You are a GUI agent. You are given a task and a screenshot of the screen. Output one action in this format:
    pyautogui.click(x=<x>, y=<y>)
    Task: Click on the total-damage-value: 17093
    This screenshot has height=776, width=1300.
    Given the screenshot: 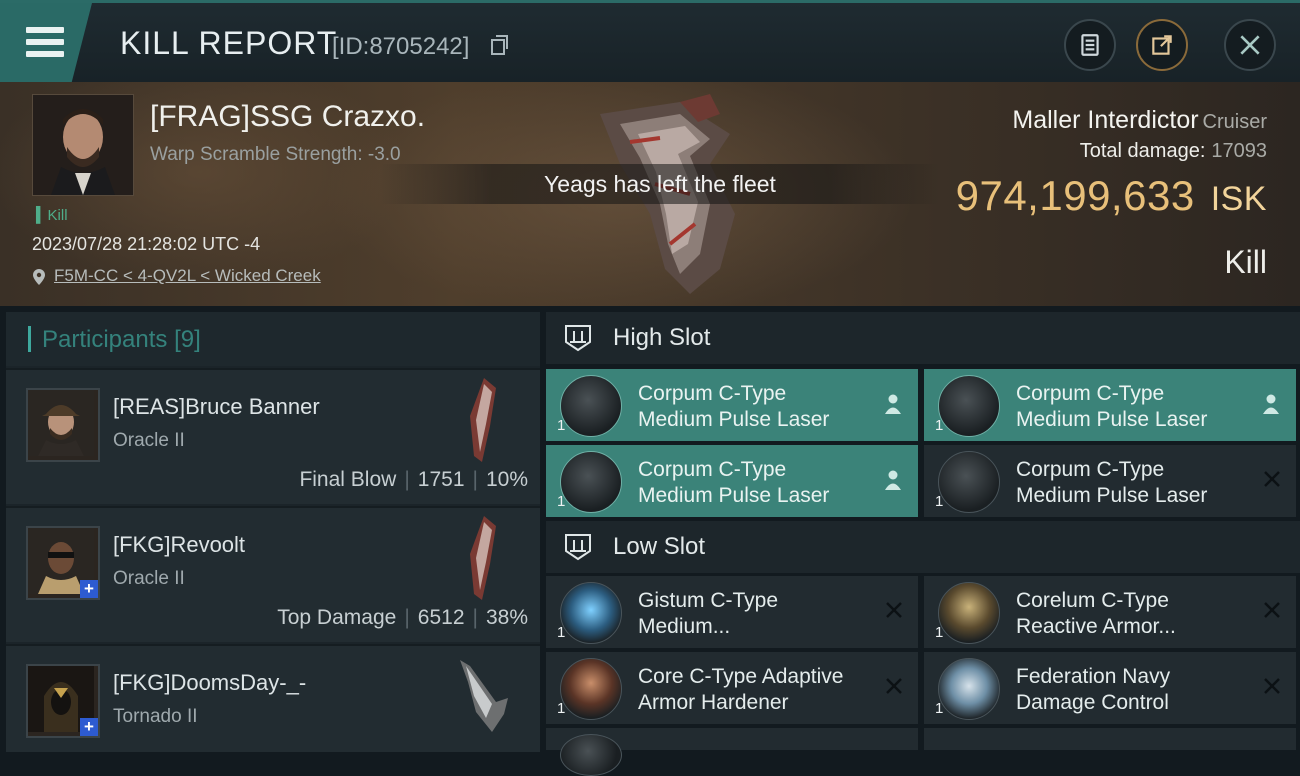 What is the action you would take?
    pyautogui.click(x=1239, y=151)
    